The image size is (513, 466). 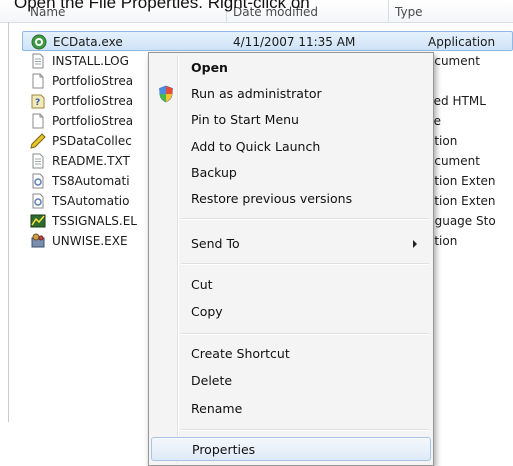 I want to click on chart-file-icon, so click(x=38, y=221).